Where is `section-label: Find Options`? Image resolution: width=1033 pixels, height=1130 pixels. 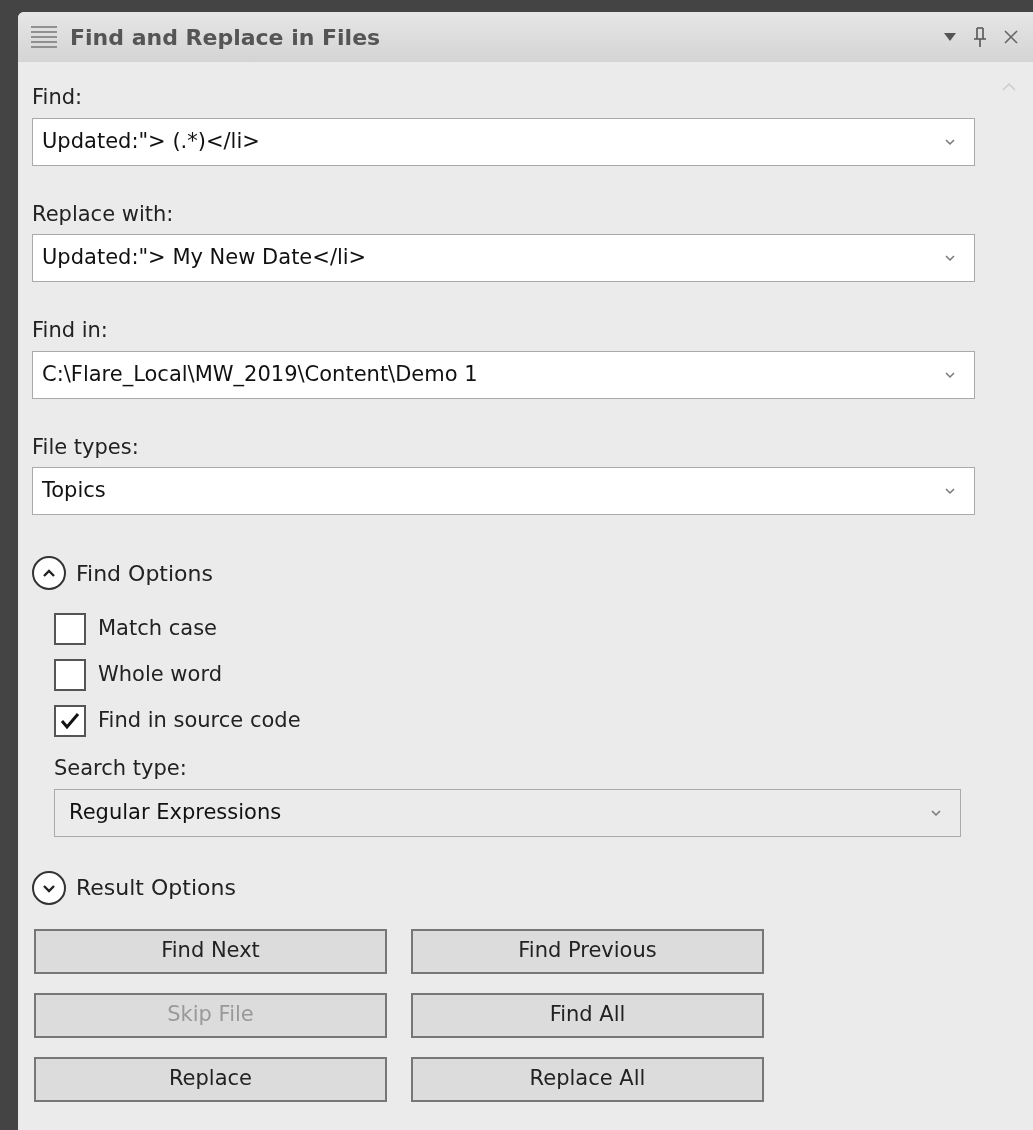 section-label: Find Options is located at coordinates (144, 573).